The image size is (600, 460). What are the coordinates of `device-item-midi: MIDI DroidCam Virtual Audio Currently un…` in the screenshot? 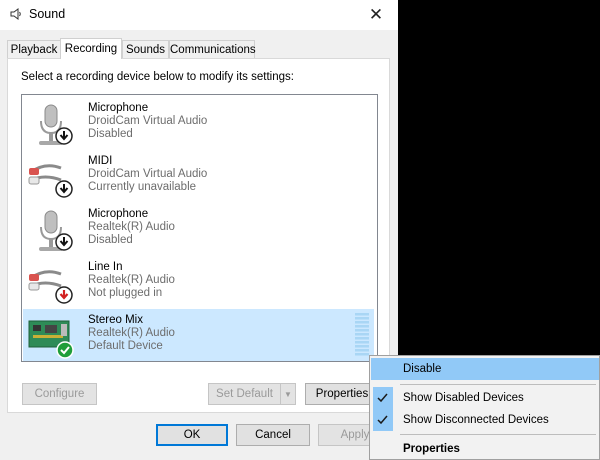 It's located at (198, 176).